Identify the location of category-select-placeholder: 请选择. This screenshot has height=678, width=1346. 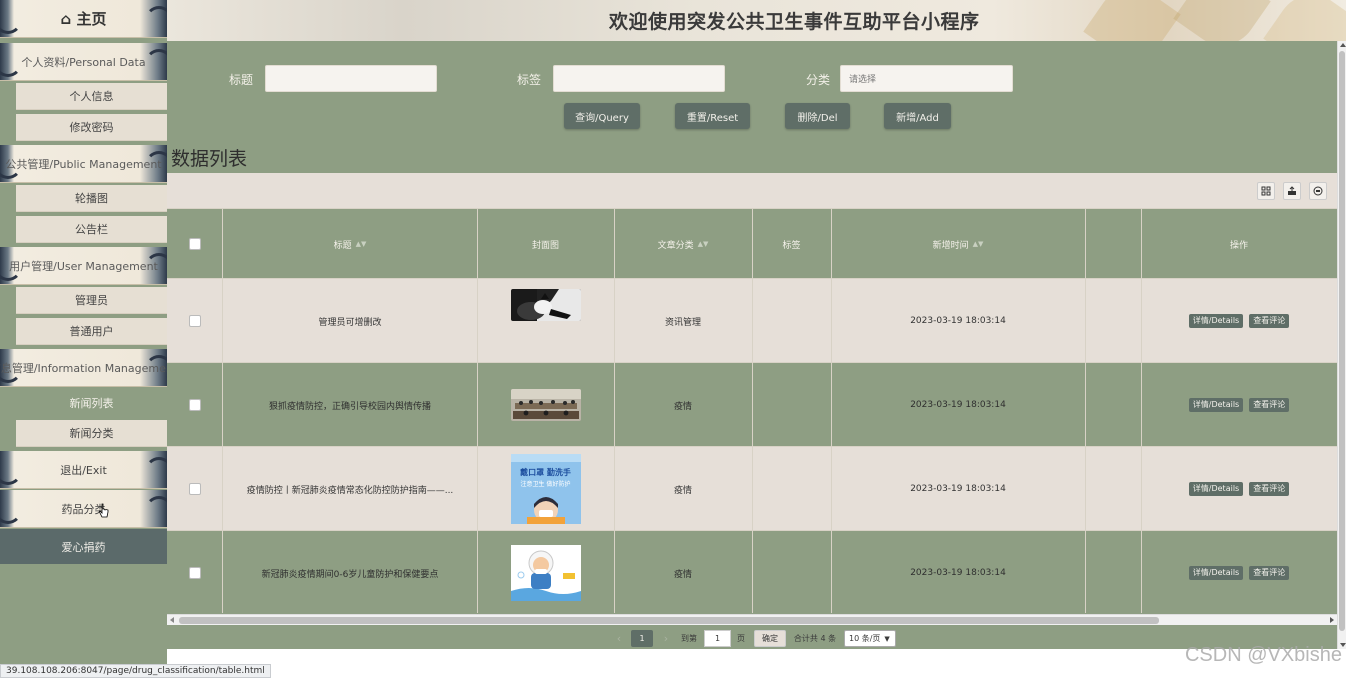
(863, 80).